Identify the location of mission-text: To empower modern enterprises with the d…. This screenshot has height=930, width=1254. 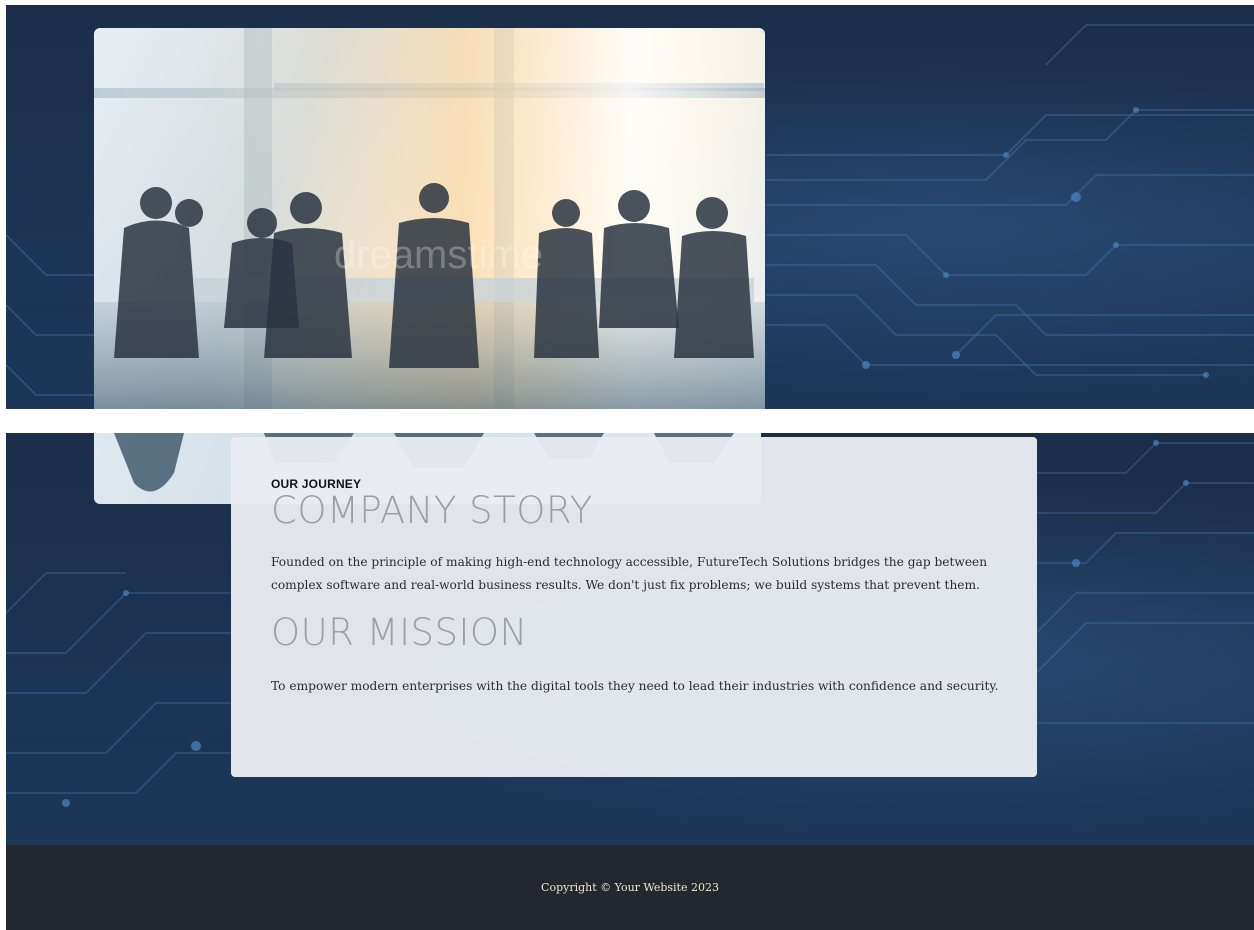
(635, 686).